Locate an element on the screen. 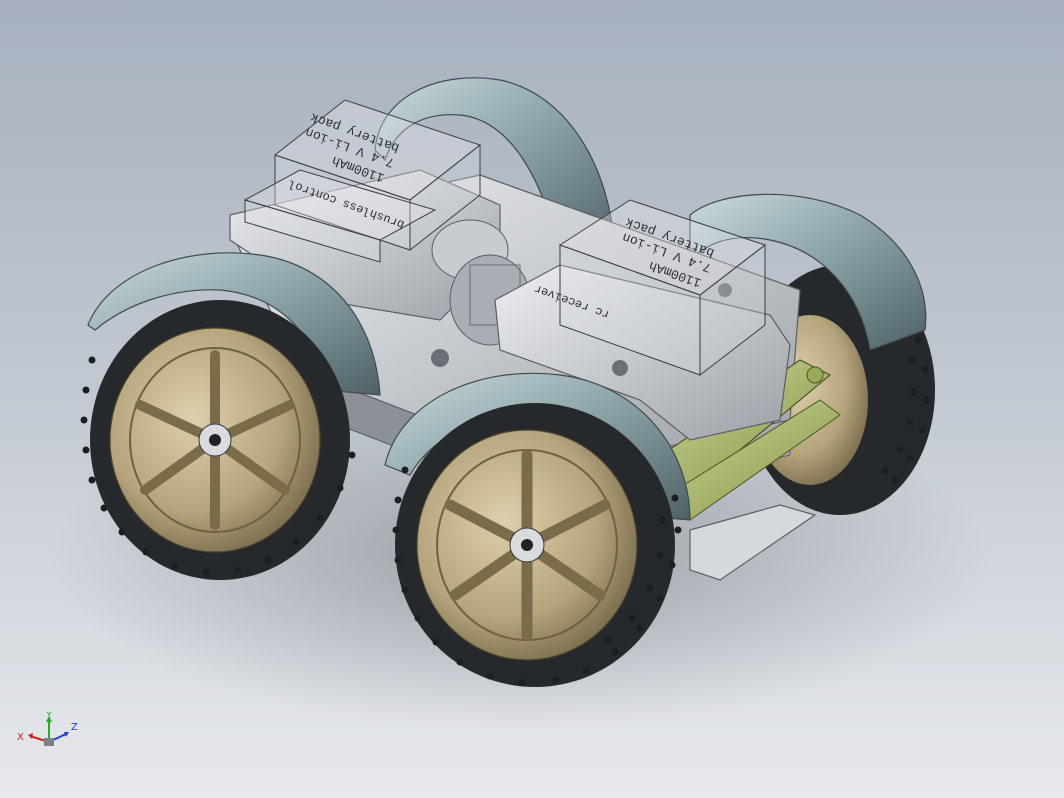  z-axis-label: Z is located at coordinates (74, 727).